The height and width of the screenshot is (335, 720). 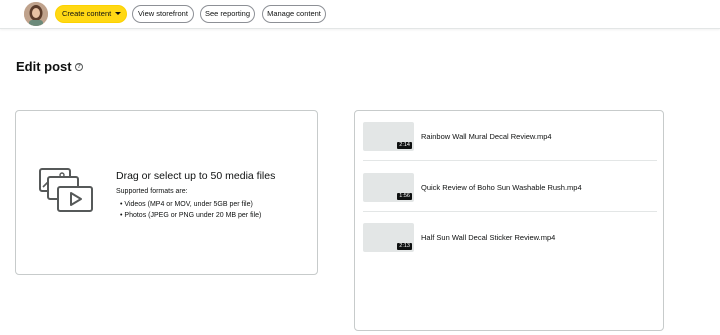 What do you see at coordinates (190, 204) in the screenshot?
I see `list-item: Videos (MP4 or MOV, under 5GB per file)` at bounding box center [190, 204].